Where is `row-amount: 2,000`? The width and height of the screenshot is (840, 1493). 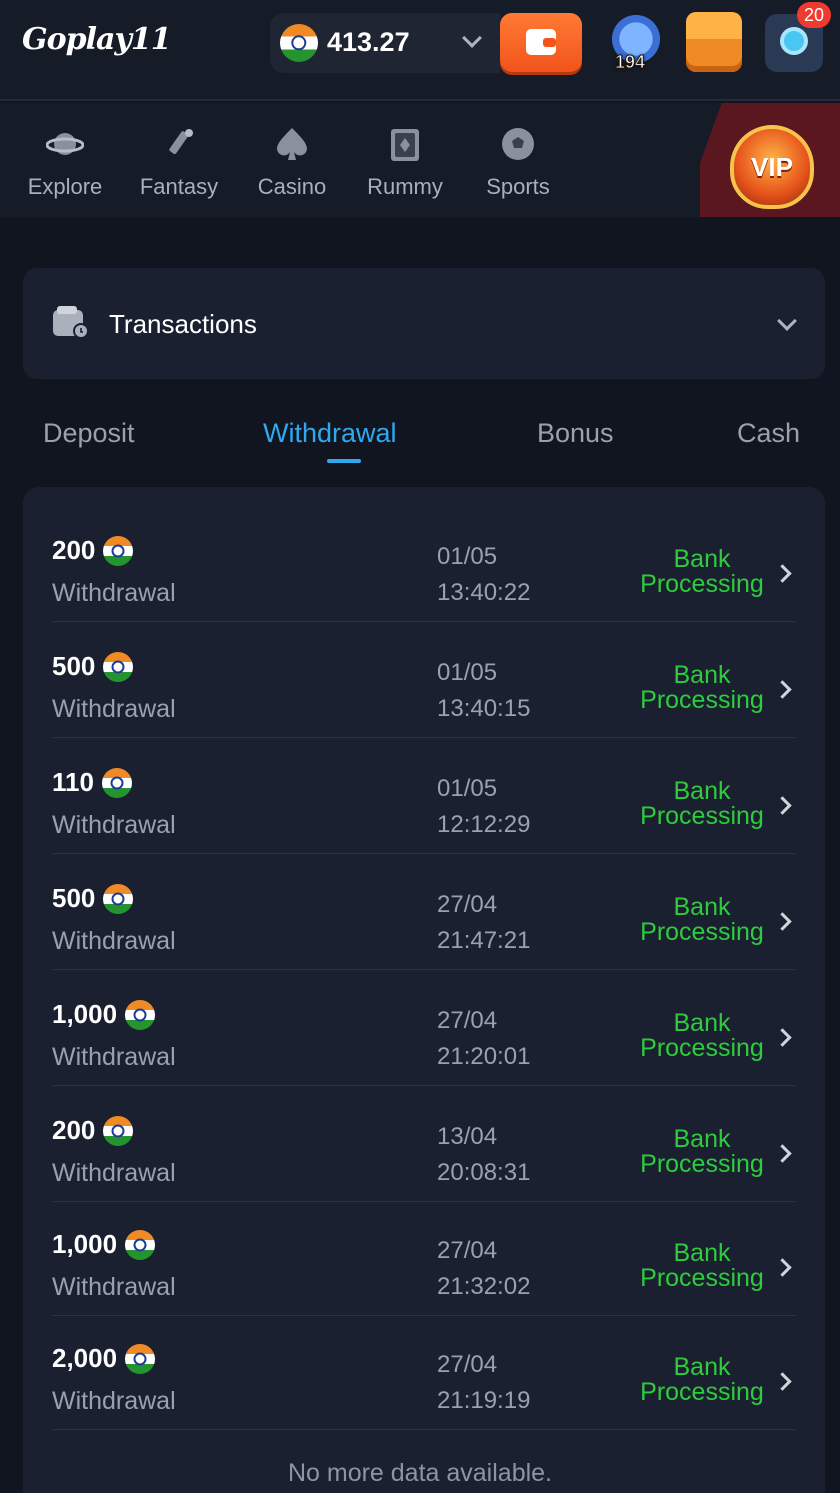
row-amount: 2,000 is located at coordinates (85, 1358).